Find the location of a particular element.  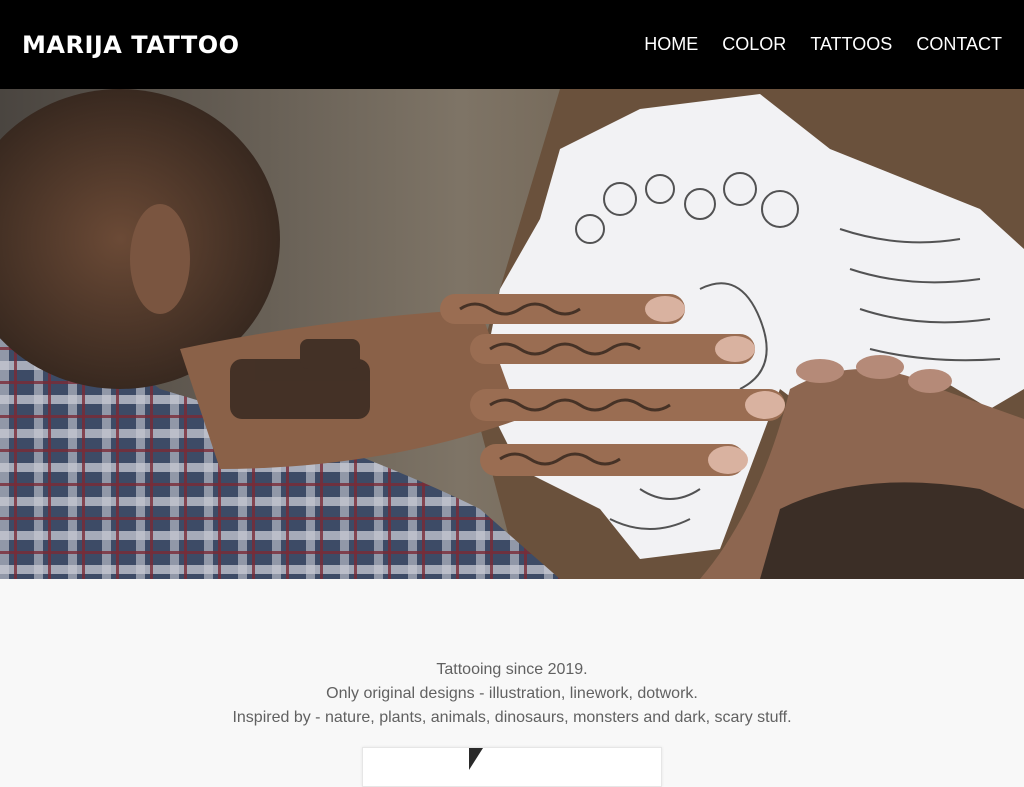

nav-color-link: COLOR is located at coordinates (754, 44).